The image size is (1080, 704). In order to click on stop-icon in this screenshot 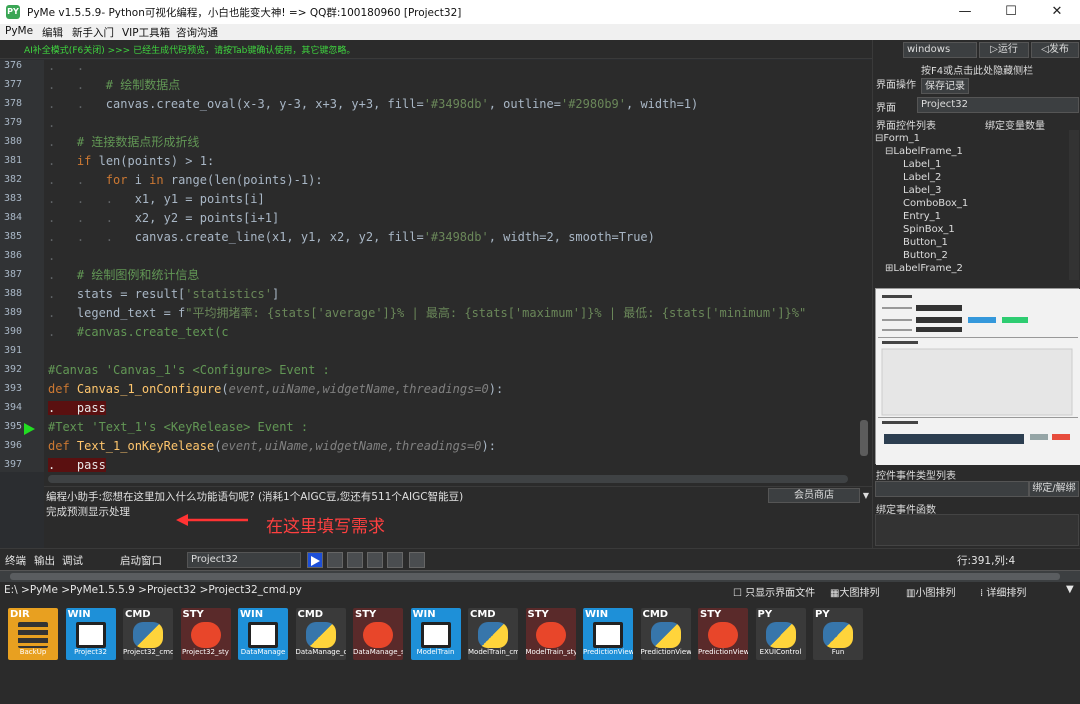, I will do `click(417, 560)`.